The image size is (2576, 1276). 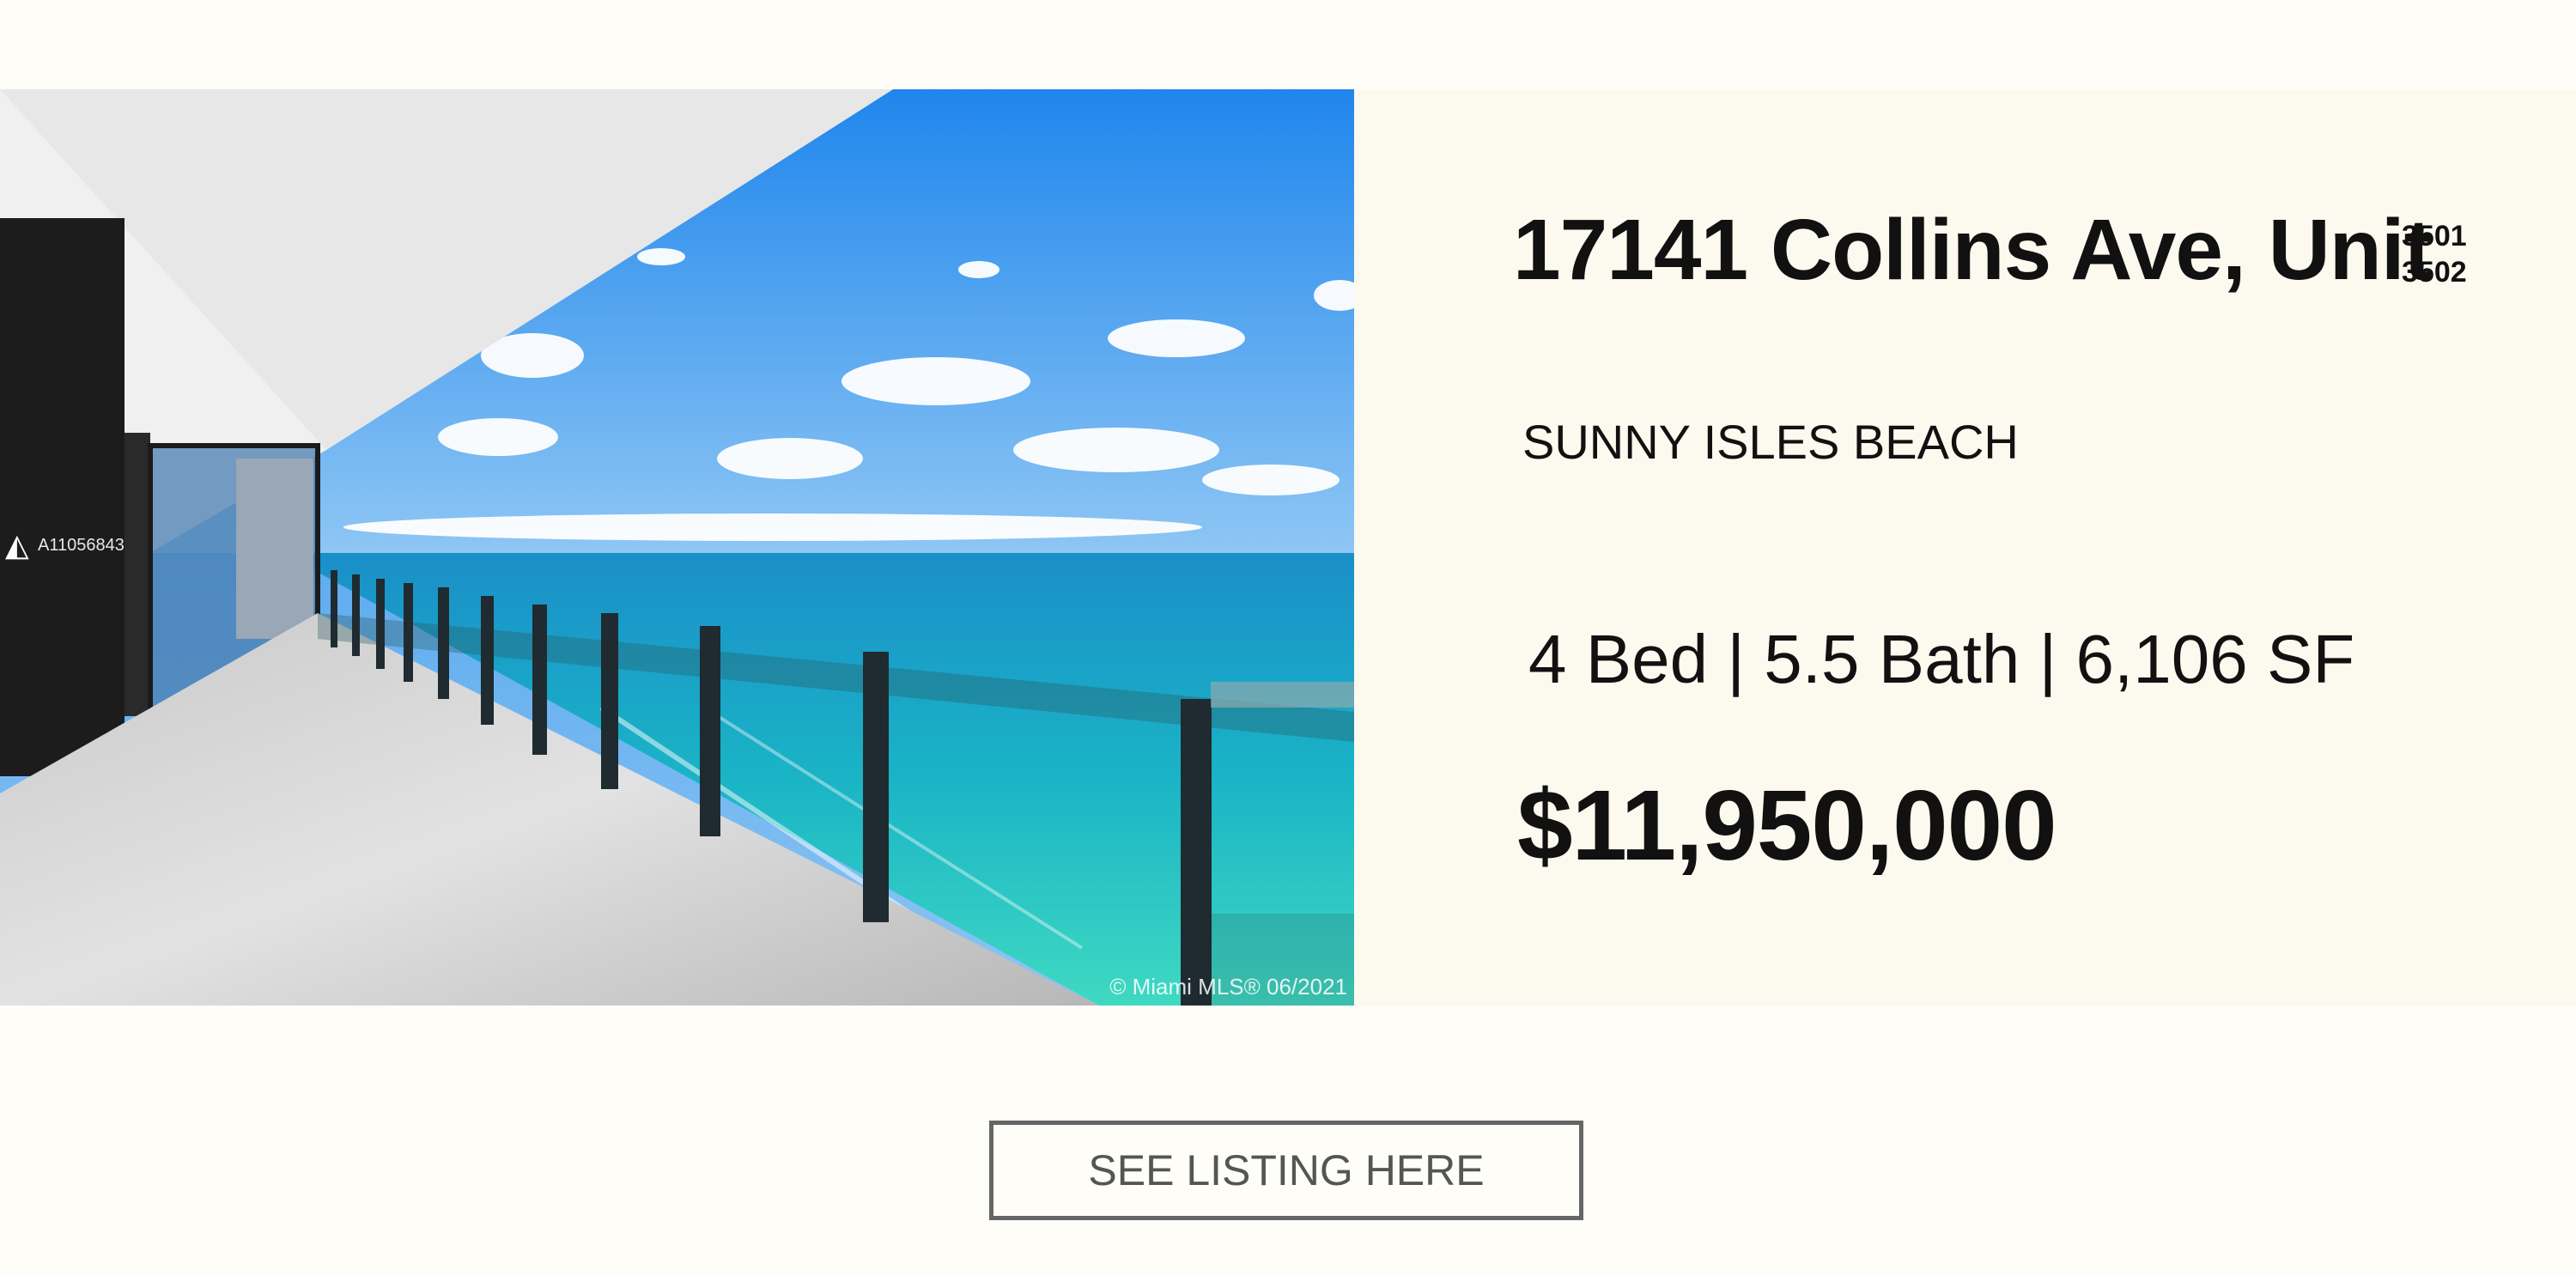 I want to click on listing-price: $11,950,000, so click(x=1787, y=825).